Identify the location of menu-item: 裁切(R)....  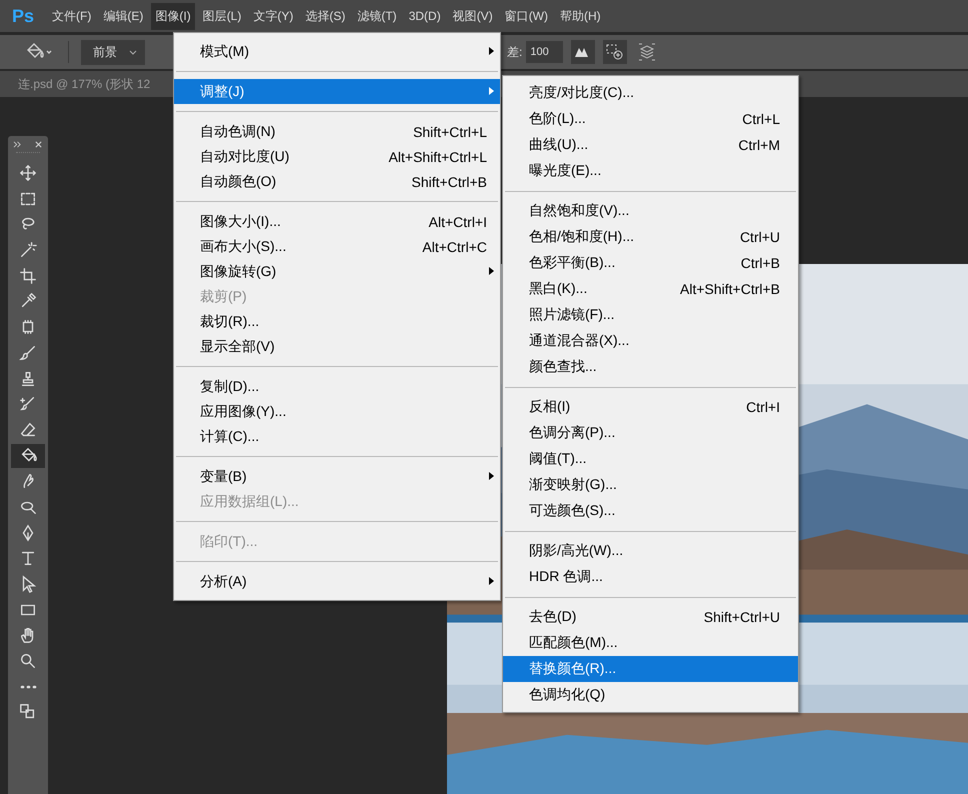
(337, 321).